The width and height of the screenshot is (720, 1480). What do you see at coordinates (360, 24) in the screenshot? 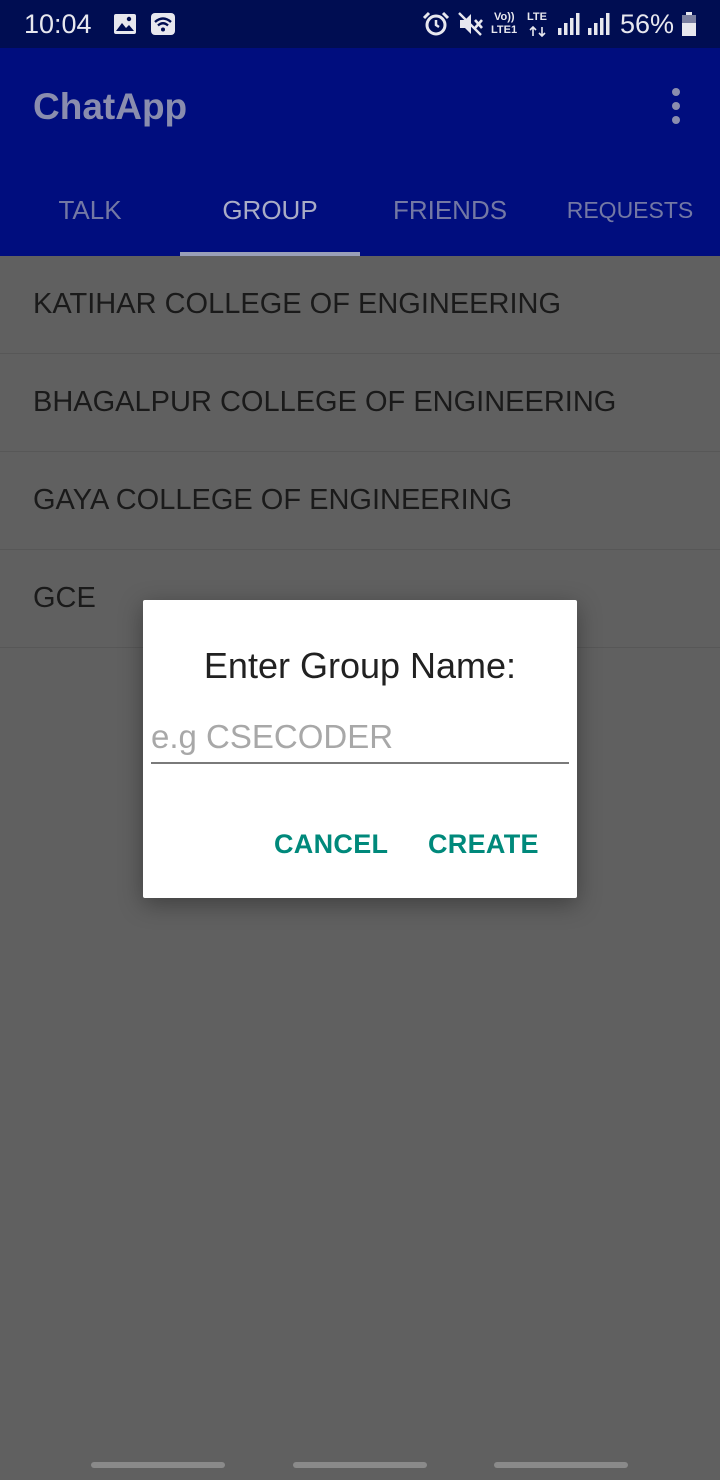
I see `status-bar: 10:04 Vo)) LTE1 LTE 56%` at bounding box center [360, 24].